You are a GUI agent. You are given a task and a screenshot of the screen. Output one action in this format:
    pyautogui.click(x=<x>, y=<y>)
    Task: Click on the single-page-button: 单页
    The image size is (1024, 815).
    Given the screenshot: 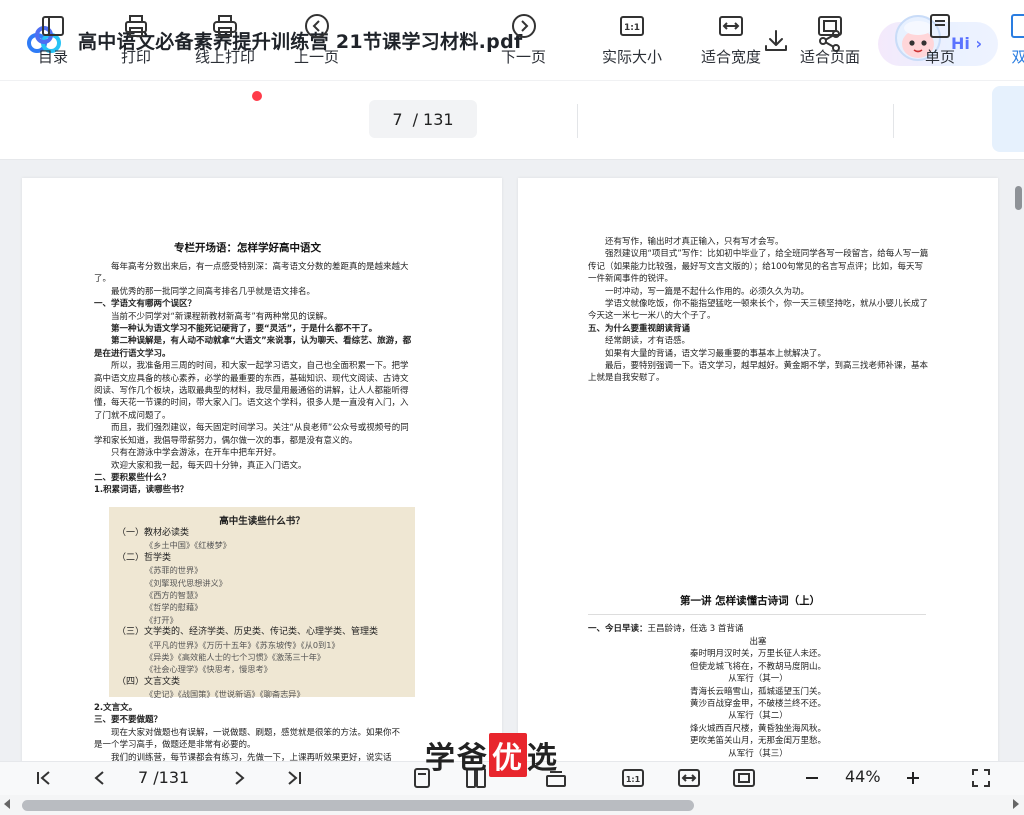 What is the action you would take?
    pyautogui.click(x=940, y=42)
    